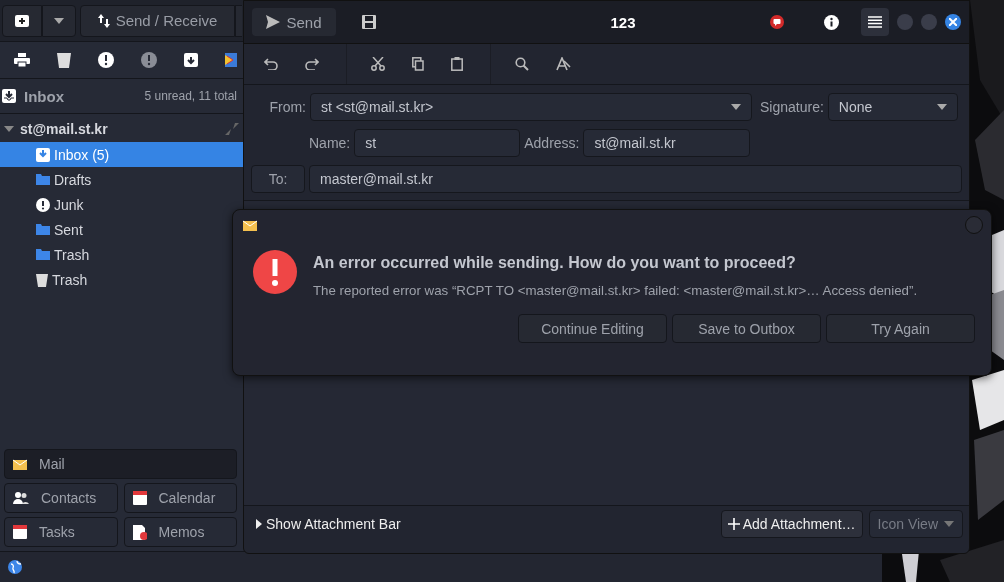 Image resolution: width=1004 pixels, height=582 pixels. I want to click on address-field: st@mail.st.kr, so click(667, 143).